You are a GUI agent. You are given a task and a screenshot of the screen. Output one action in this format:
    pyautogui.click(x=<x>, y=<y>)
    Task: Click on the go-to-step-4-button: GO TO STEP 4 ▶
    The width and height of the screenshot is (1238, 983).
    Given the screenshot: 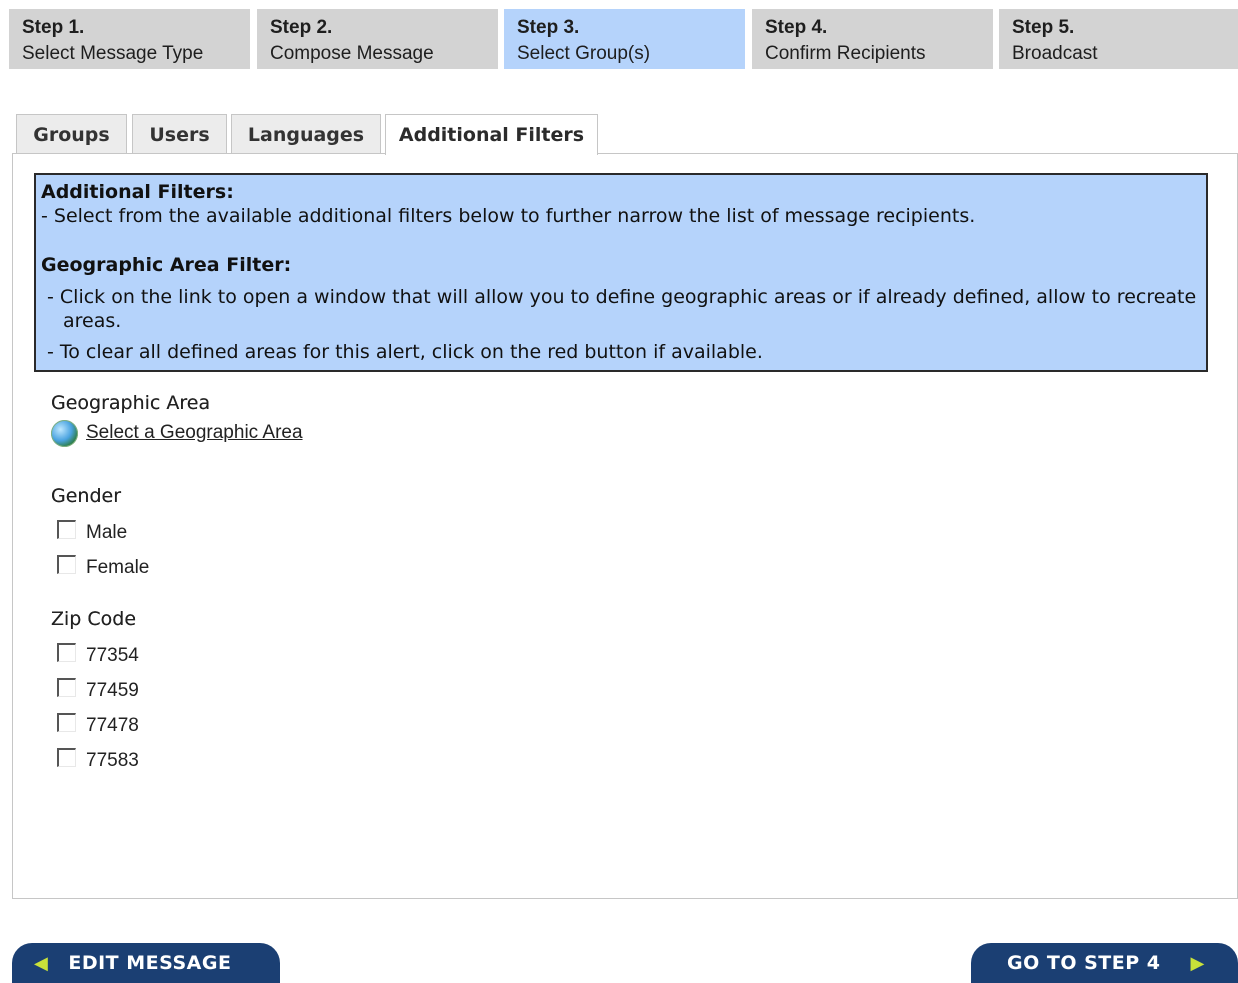 What is the action you would take?
    pyautogui.click(x=1104, y=963)
    